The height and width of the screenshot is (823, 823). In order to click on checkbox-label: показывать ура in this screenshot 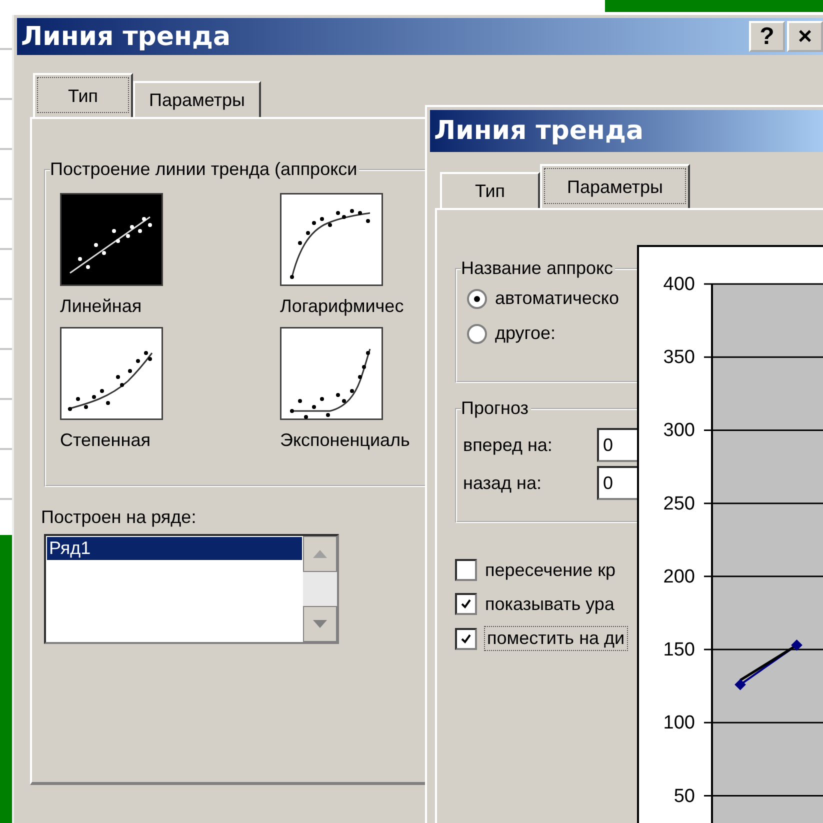, I will do `click(549, 604)`.